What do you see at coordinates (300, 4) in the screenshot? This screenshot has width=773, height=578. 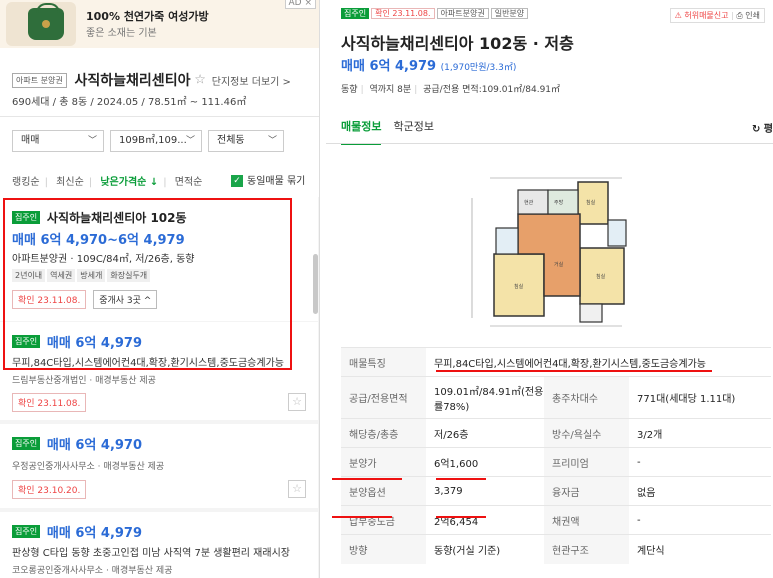 I see `ad-close-badge: AD ×` at bounding box center [300, 4].